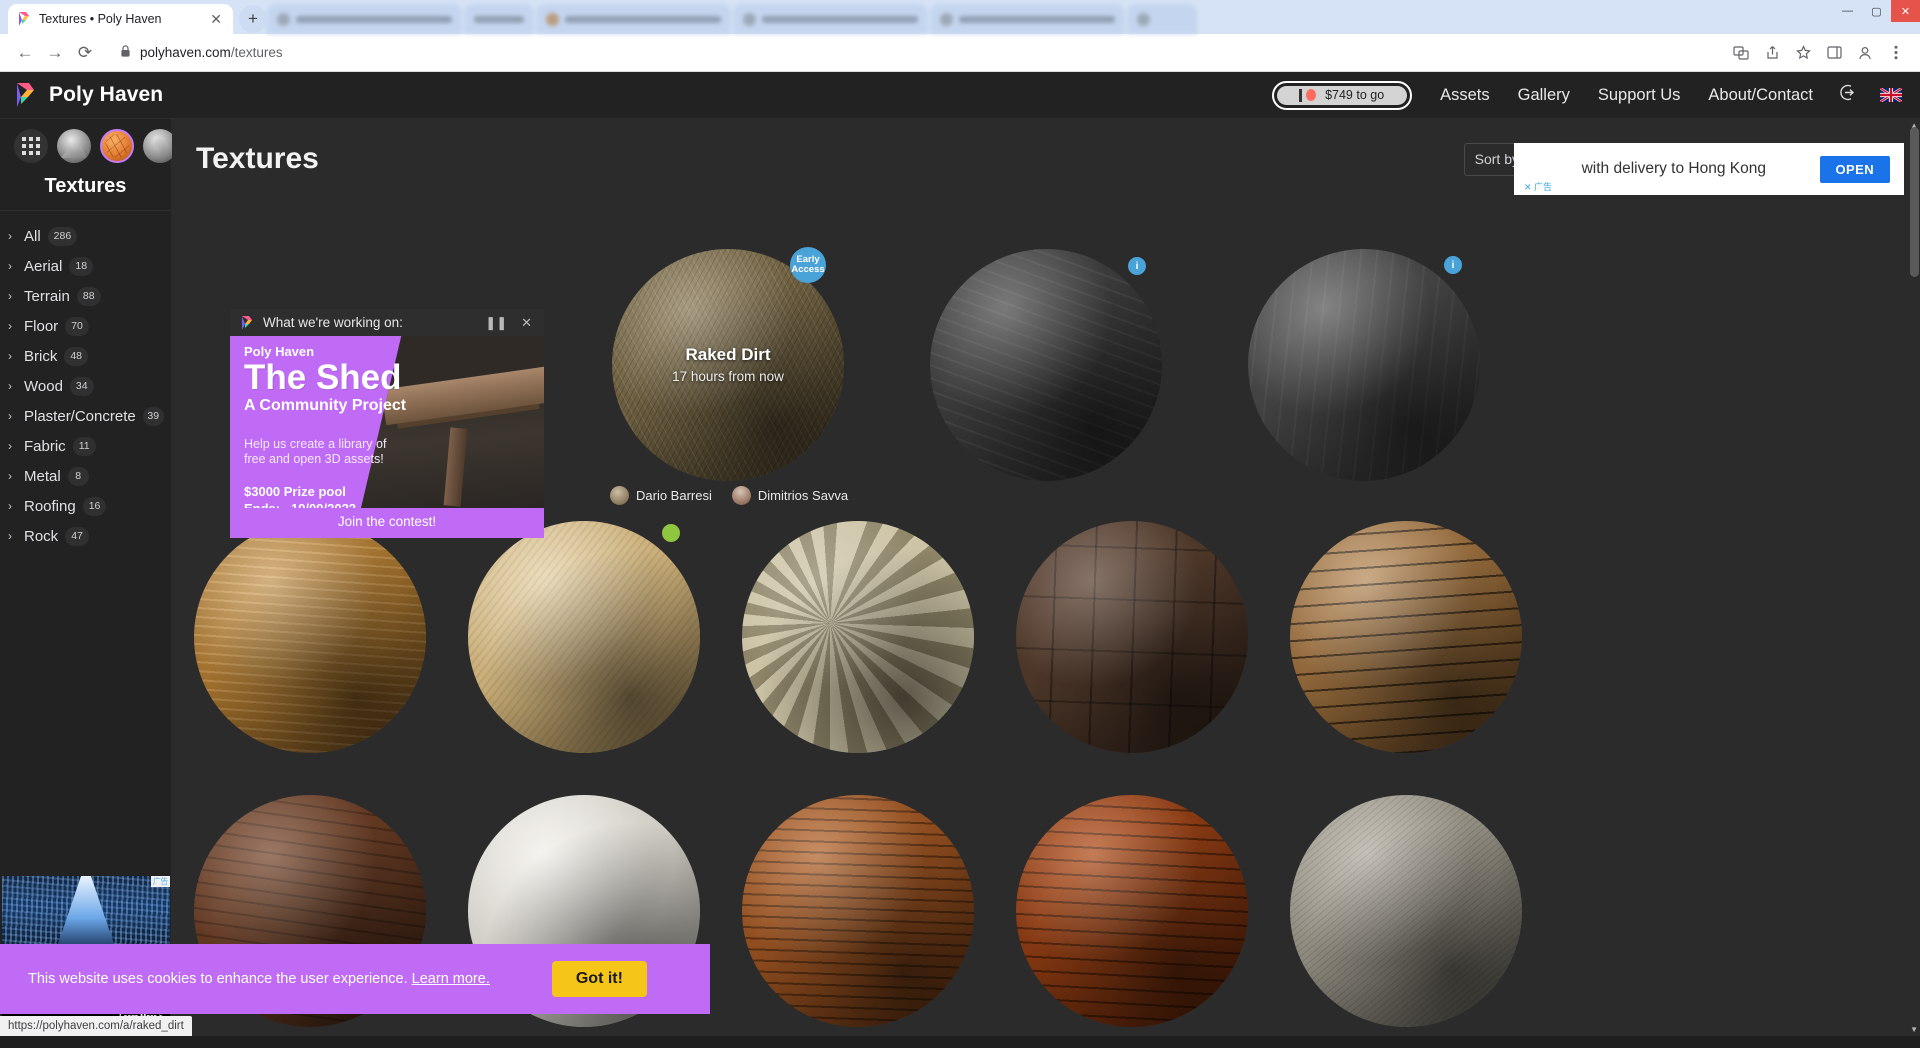 The height and width of the screenshot is (1048, 1920). What do you see at coordinates (1865, 53) in the screenshot?
I see `profile-icon` at bounding box center [1865, 53].